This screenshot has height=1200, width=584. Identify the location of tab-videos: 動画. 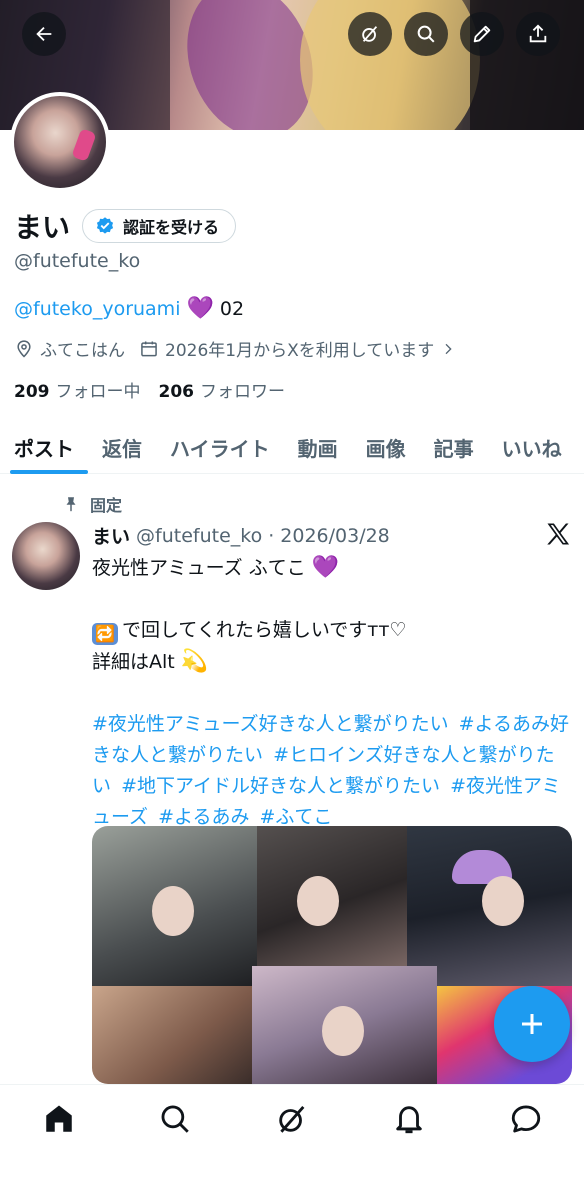
(318, 447).